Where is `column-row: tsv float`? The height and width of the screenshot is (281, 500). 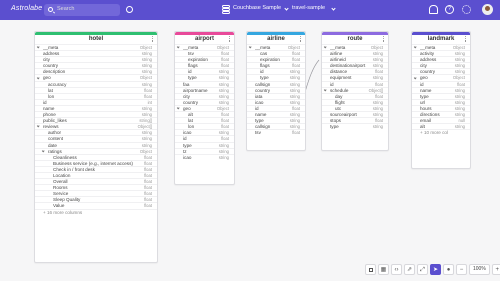 column-row: tsv float is located at coordinates (276, 132).